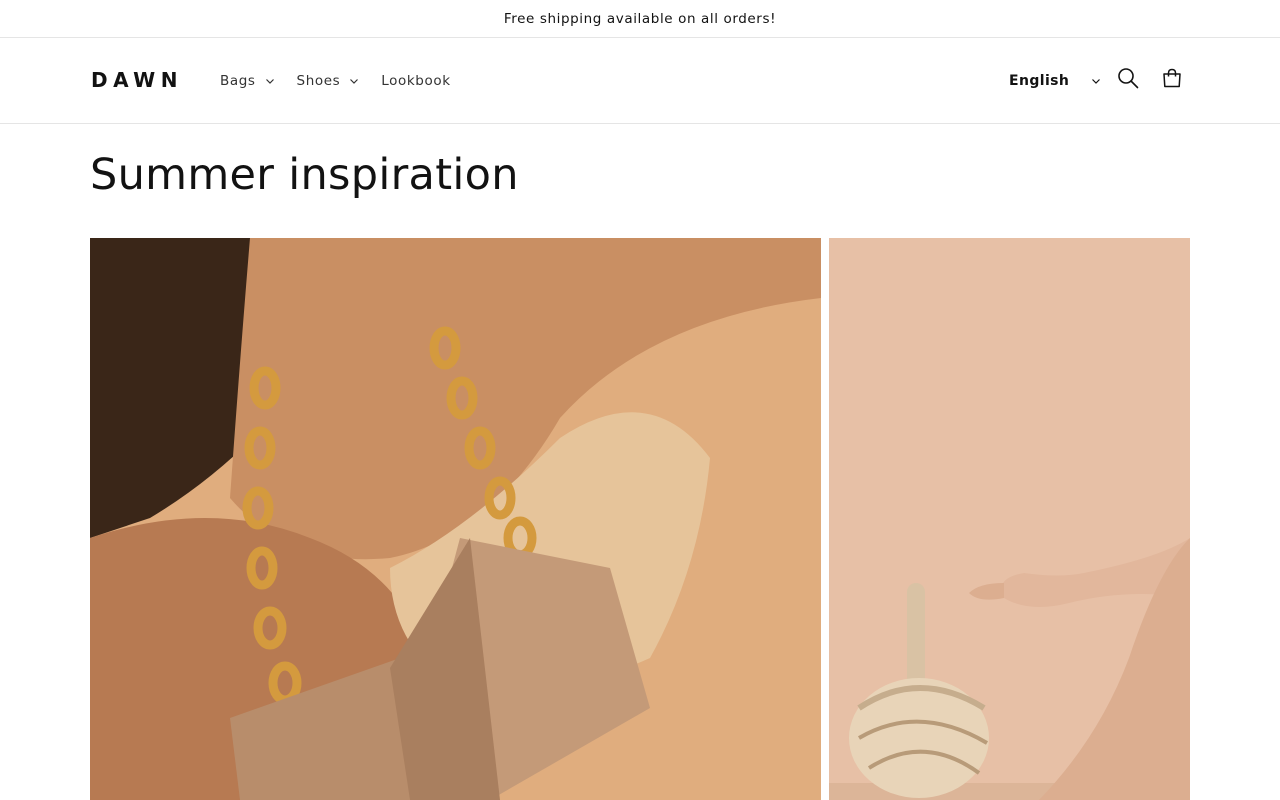 This screenshot has height=800, width=1280. I want to click on main-nav: Bags Shoes Lookbook, so click(346, 81).